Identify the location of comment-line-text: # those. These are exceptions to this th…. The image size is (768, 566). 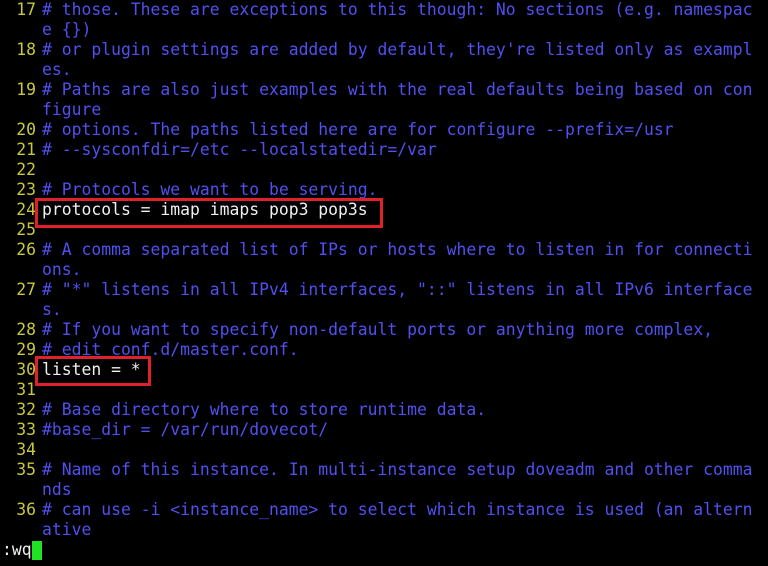
(397, 9).